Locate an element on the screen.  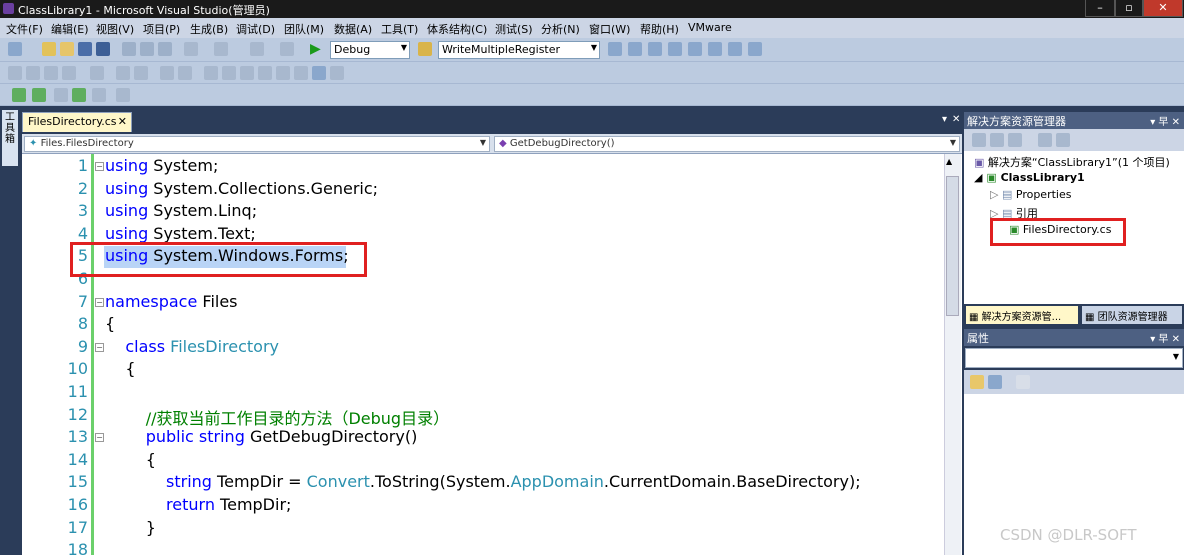
toolbox-icon is located at coordinates (695, 49).